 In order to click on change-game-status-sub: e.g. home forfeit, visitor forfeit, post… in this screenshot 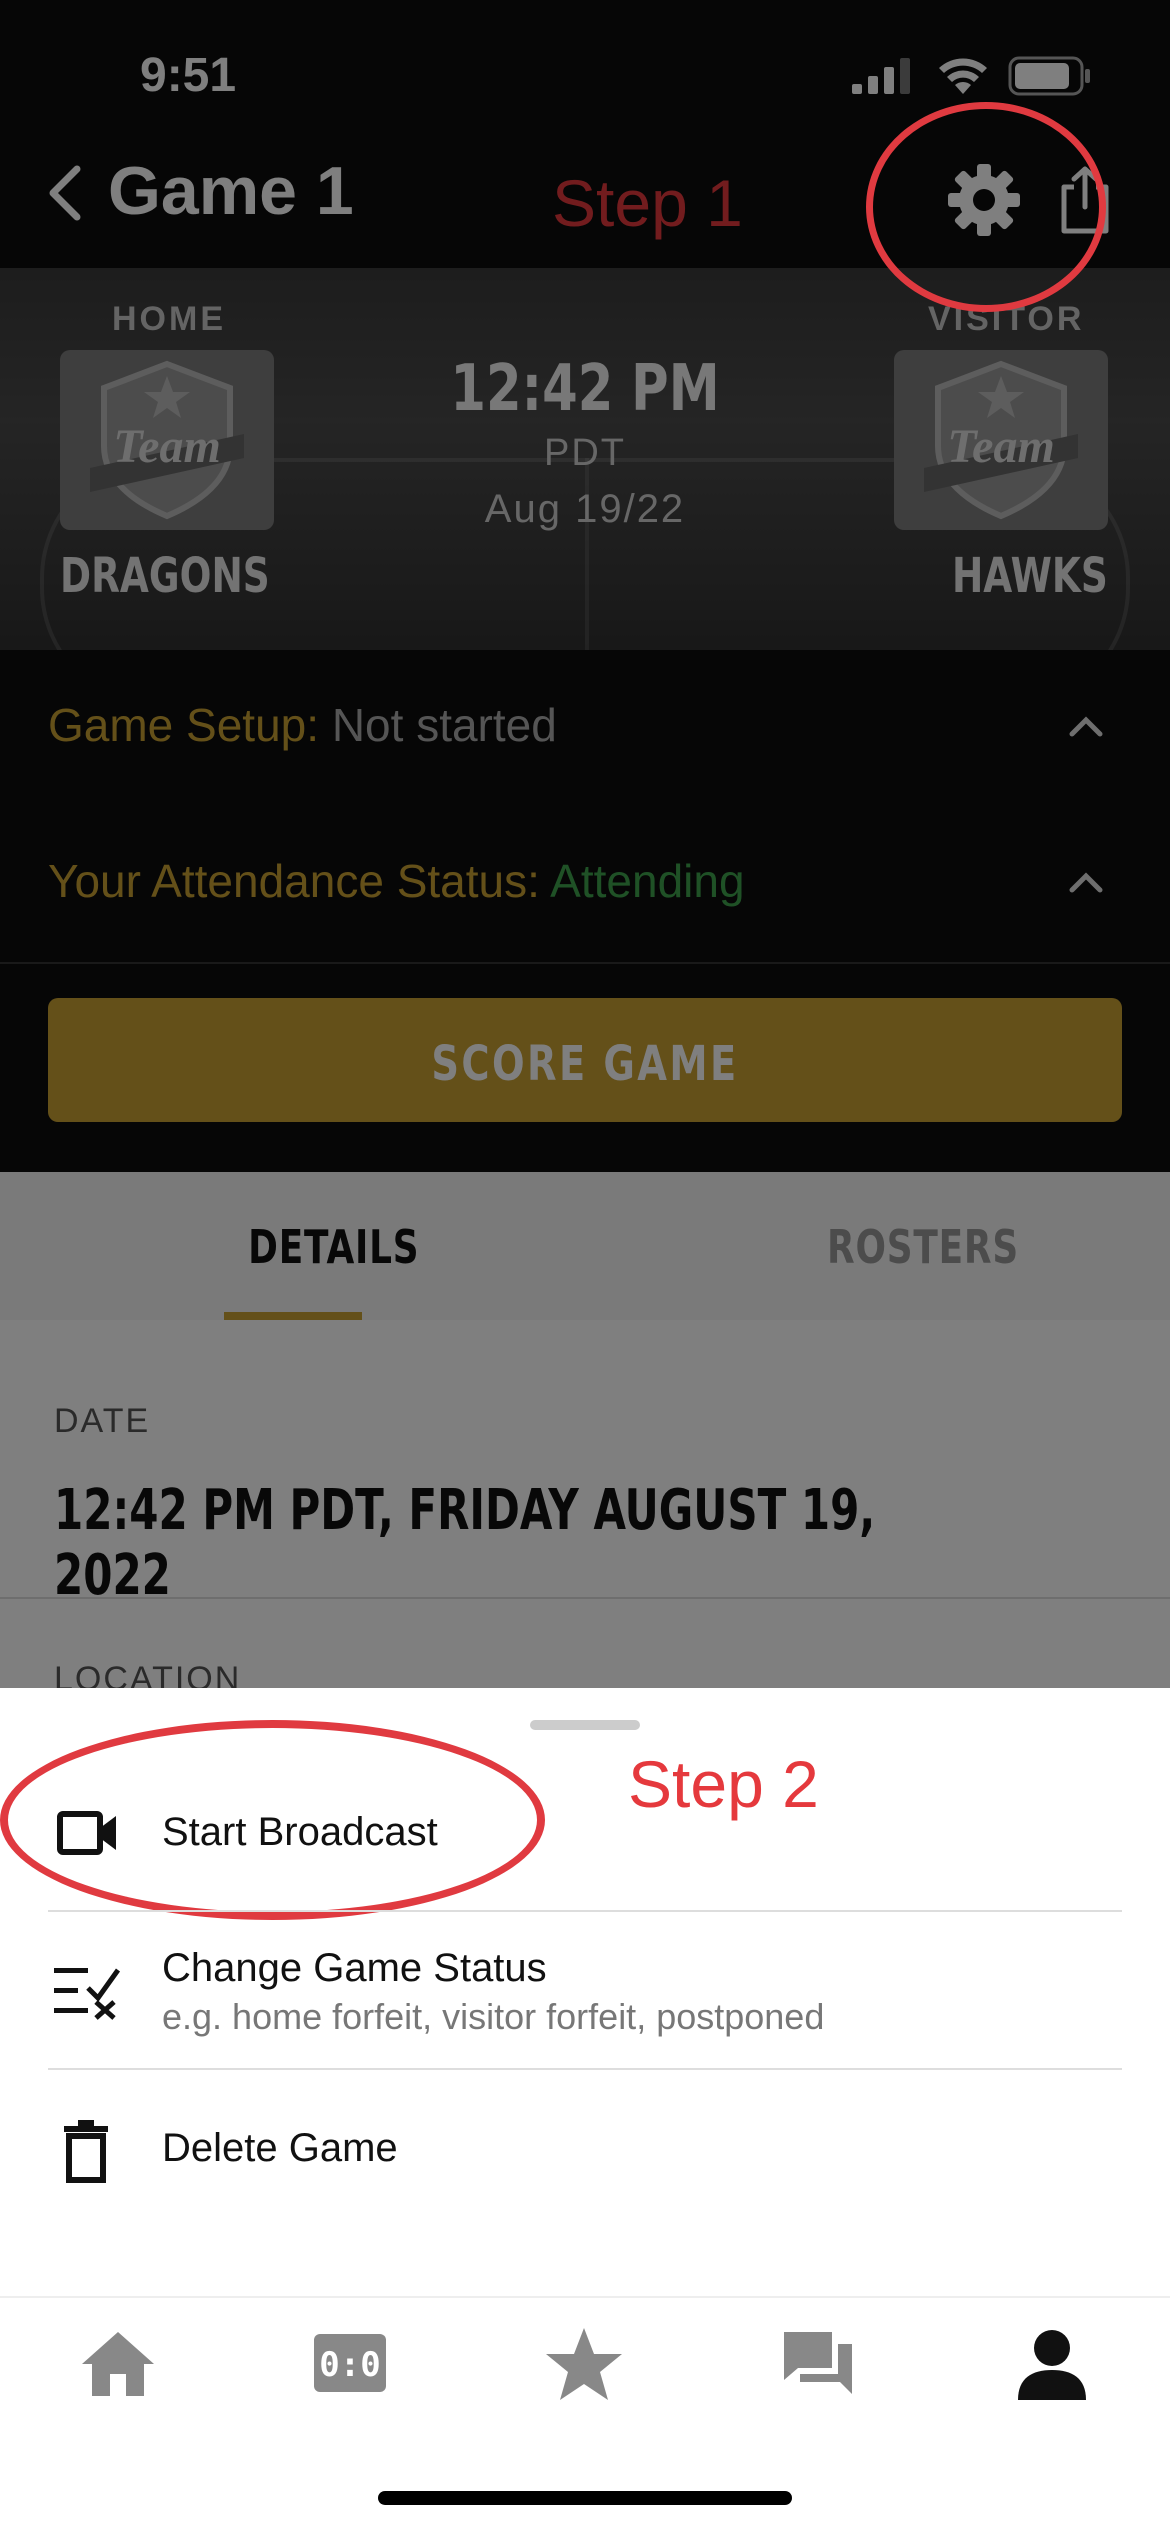, I will do `click(493, 2016)`.